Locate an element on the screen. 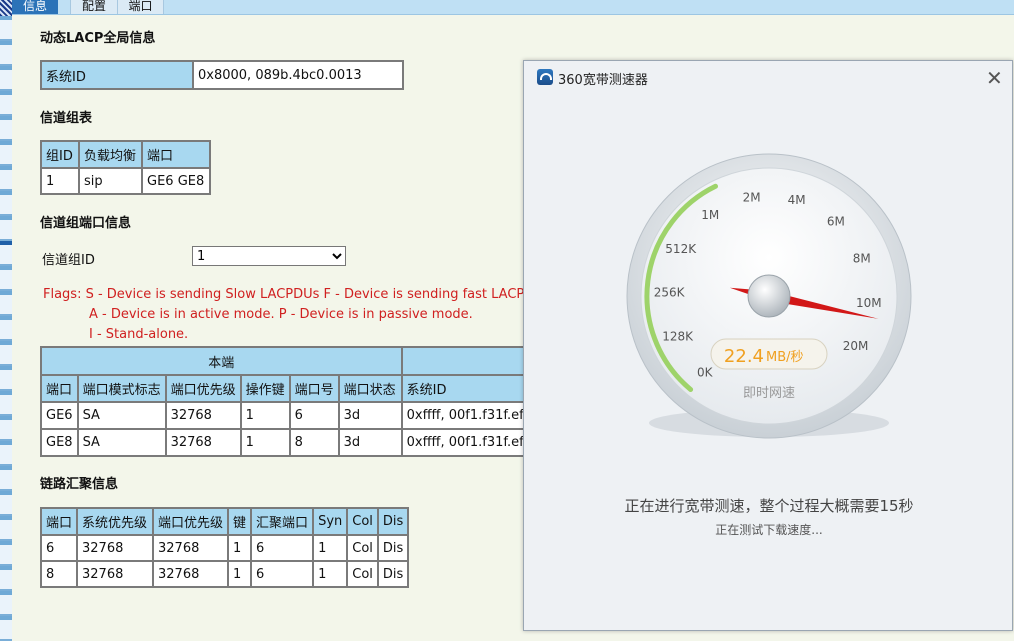 The height and width of the screenshot is (641, 1014). table-group-header-remote is located at coordinates (466, 361).